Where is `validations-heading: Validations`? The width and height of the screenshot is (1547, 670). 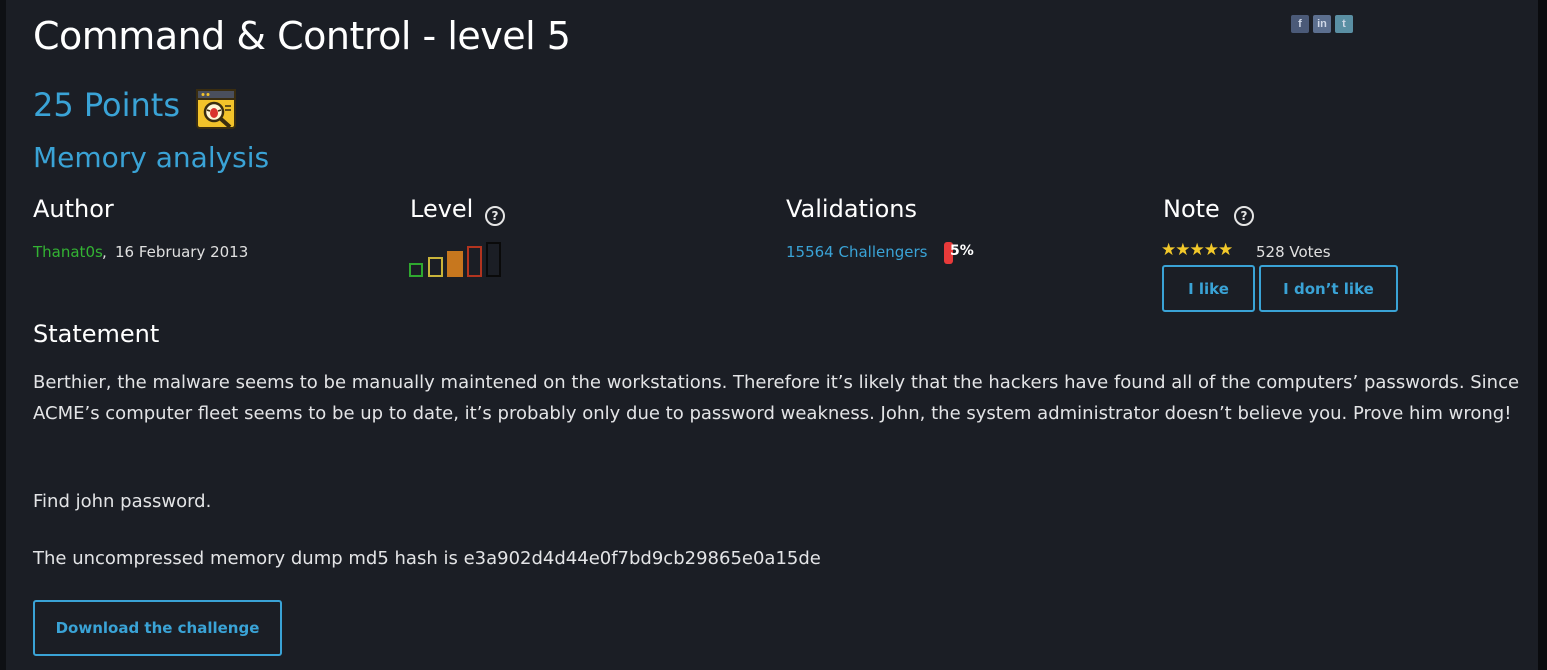 validations-heading: Validations is located at coordinates (852, 209).